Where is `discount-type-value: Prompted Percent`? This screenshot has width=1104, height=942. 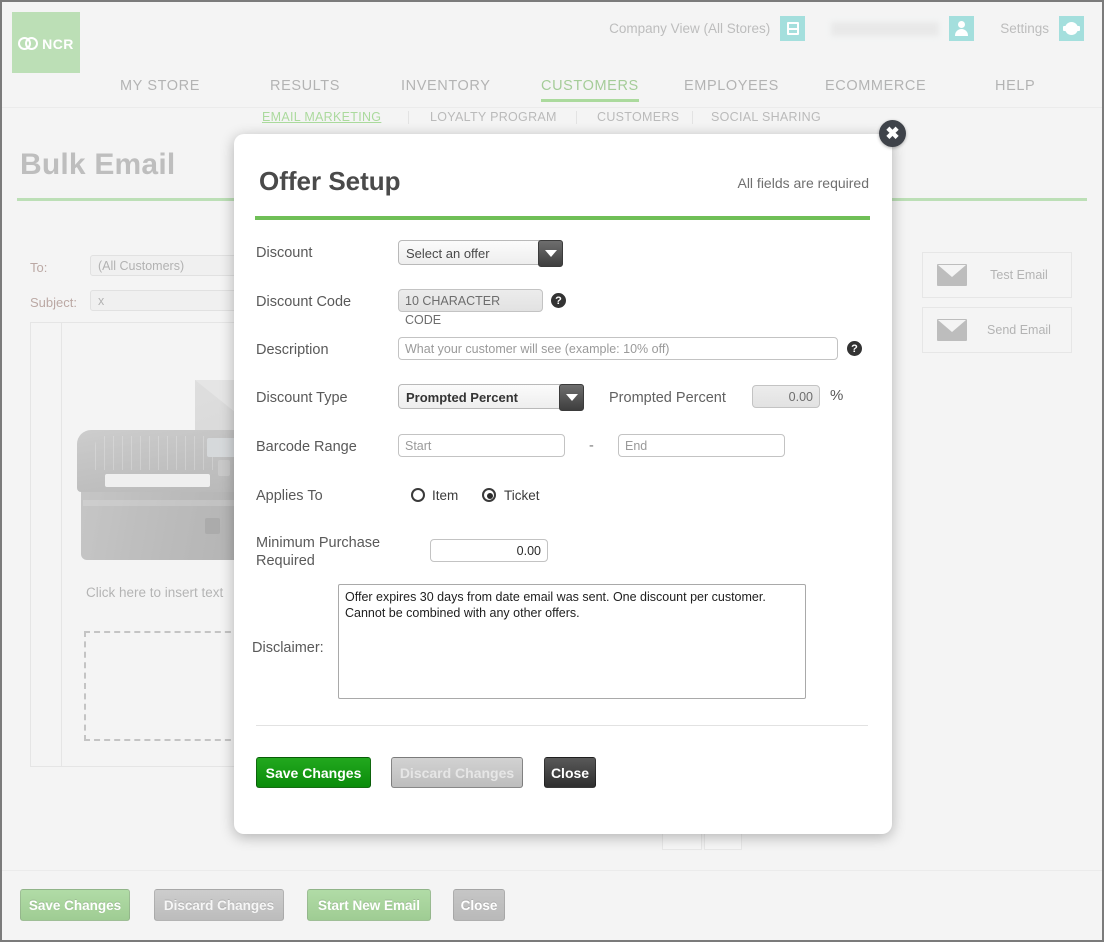
discount-type-value: Prompted Percent is located at coordinates (462, 397).